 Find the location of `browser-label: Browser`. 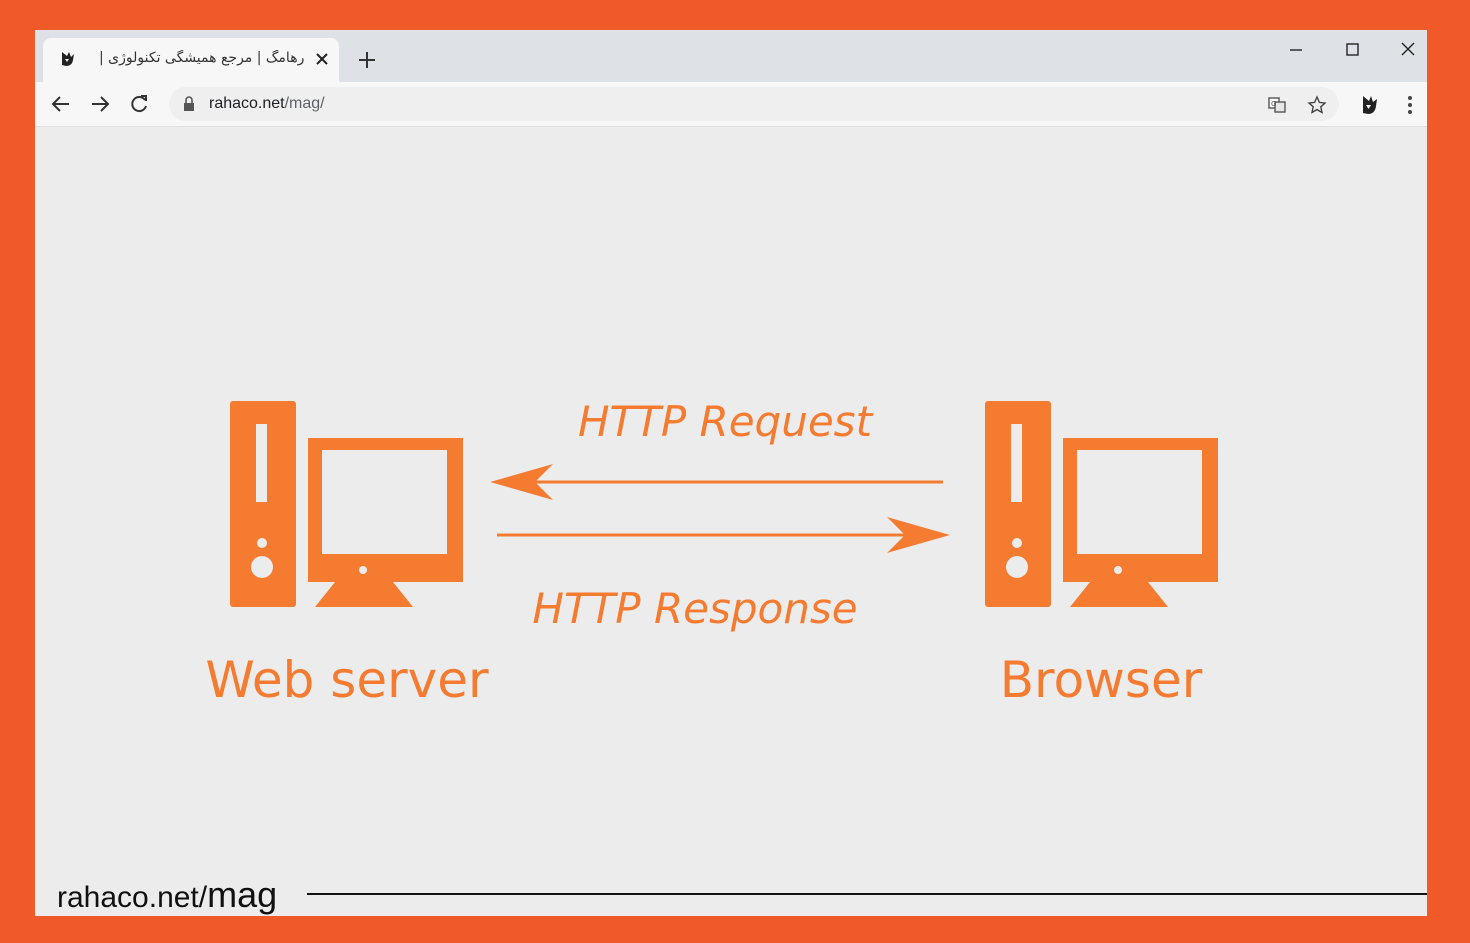

browser-label: Browser is located at coordinates (1101, 680).